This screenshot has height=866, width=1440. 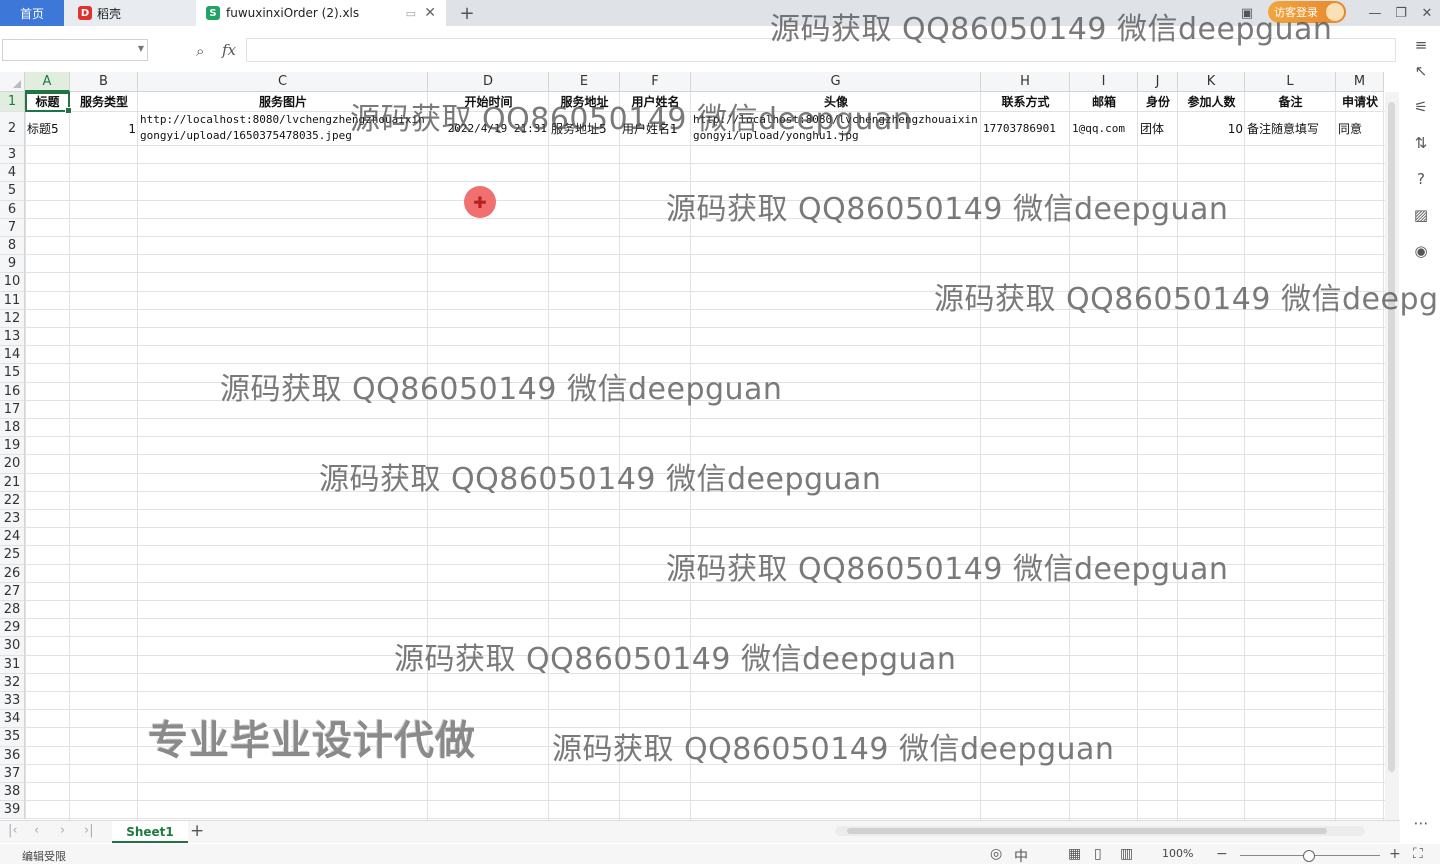 What do you see at coordinates (1025, 129) in the screenshot?
I see `data-cell-phone: 17703786901` at bounding box center [1025, 129].